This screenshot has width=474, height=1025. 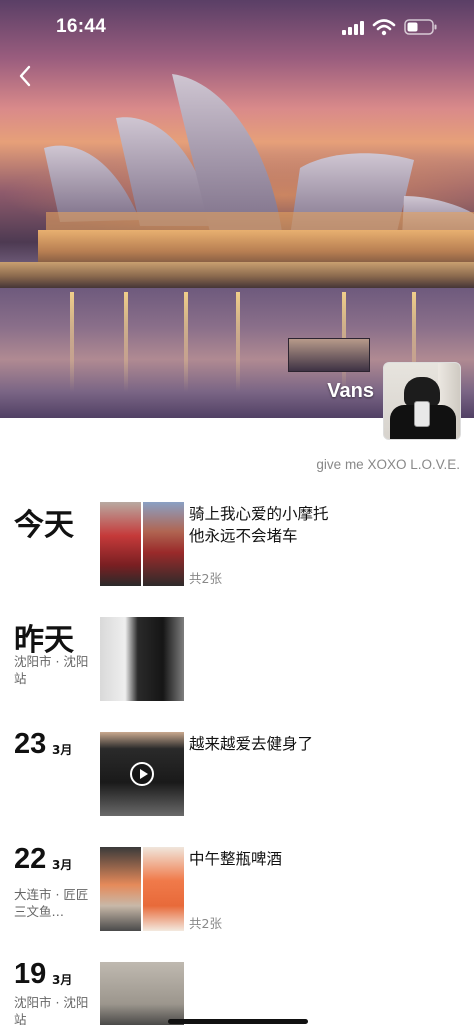 I want to click on battery-icon, so click(x=420, y=27).